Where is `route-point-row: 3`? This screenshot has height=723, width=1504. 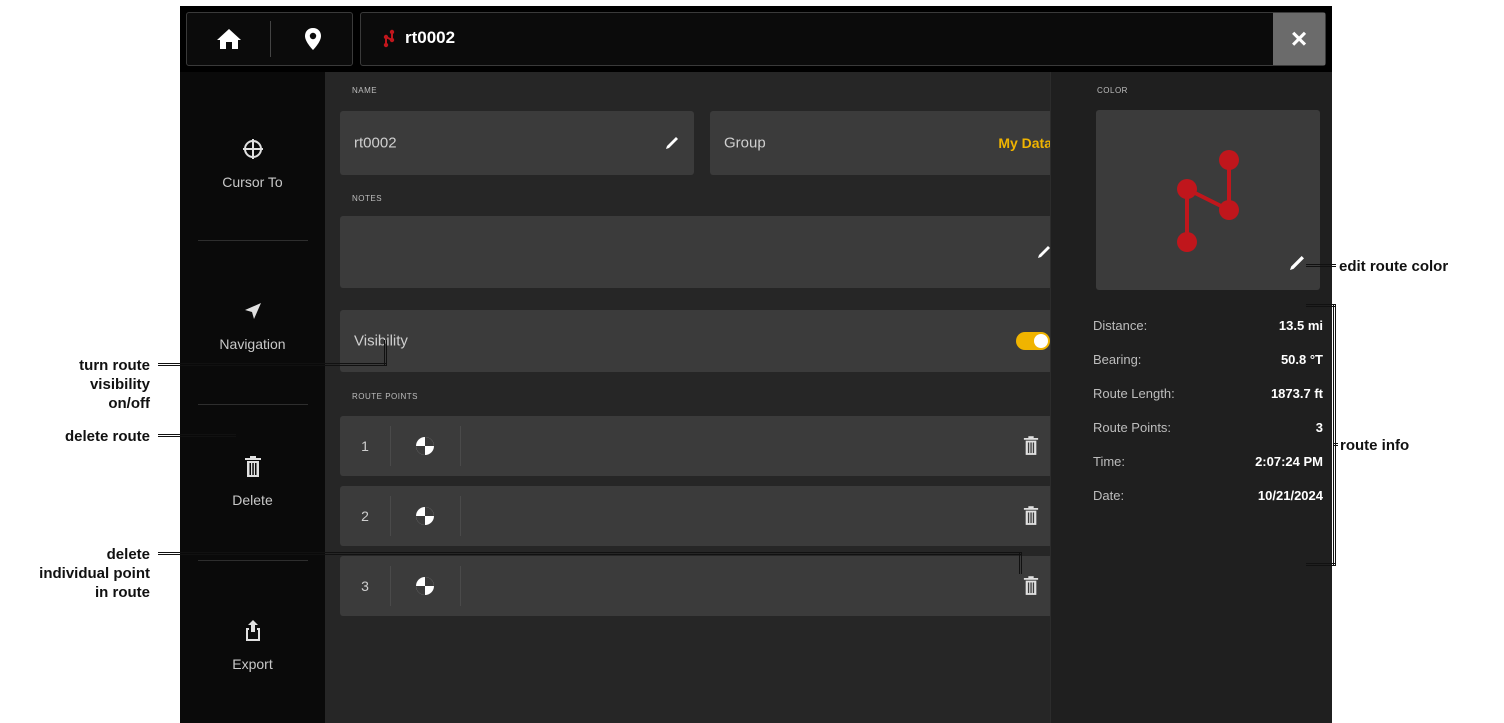
route-point-row: 3 is located at coordinates (702, 586).